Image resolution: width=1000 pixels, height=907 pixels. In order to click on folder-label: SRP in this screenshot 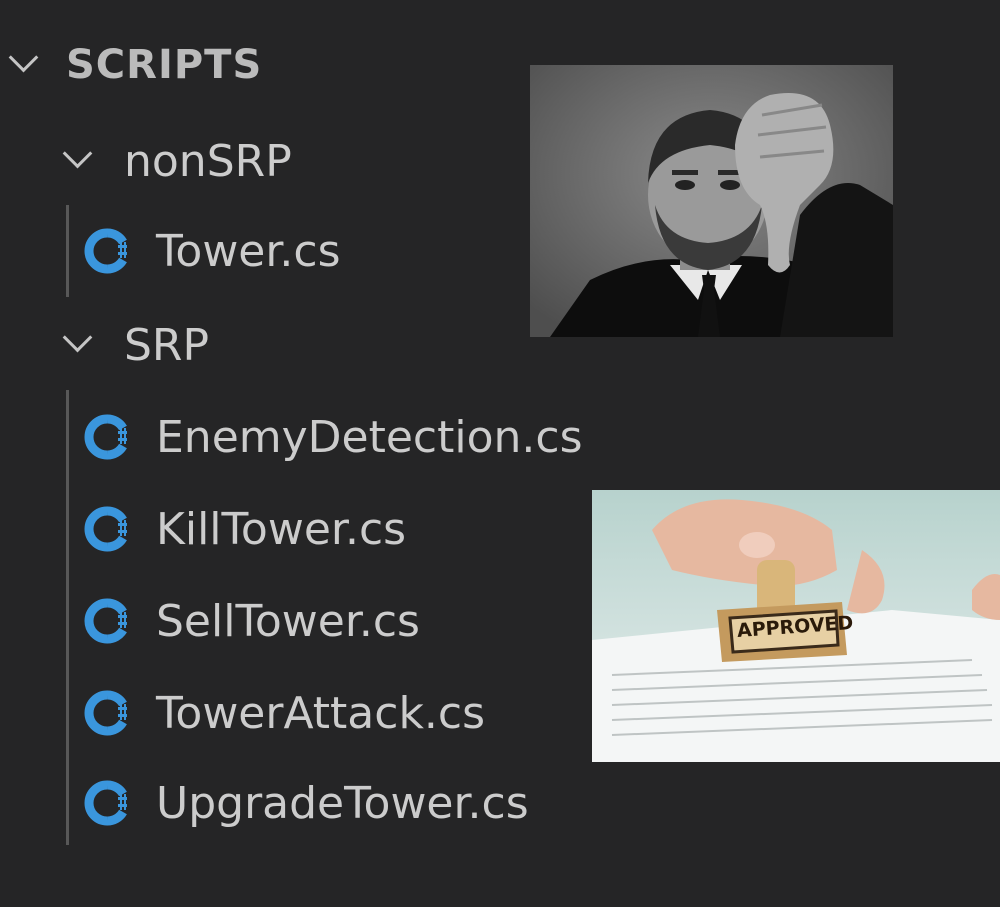, I will do `click(167, 345)`.